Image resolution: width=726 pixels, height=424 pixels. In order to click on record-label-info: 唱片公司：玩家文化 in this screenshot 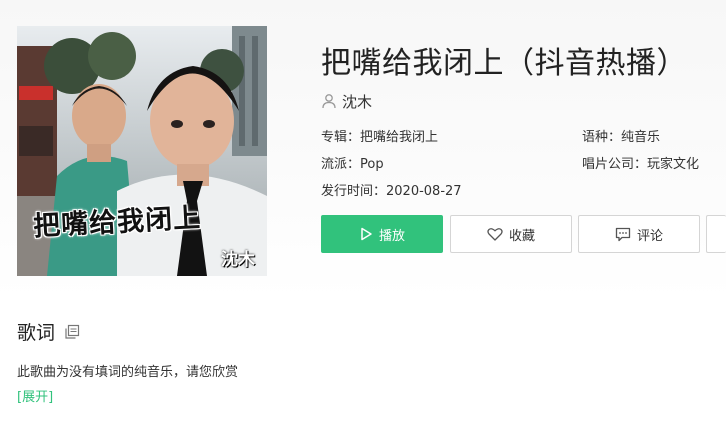, I will do `click(640, 162)`.